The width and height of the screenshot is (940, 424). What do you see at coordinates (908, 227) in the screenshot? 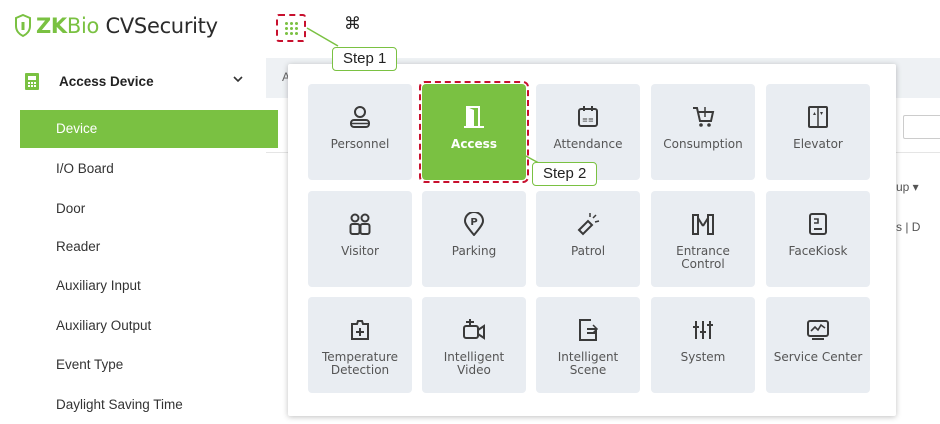
I see `toolbar-partial-text: s | D` at bounding box center [908, 227].